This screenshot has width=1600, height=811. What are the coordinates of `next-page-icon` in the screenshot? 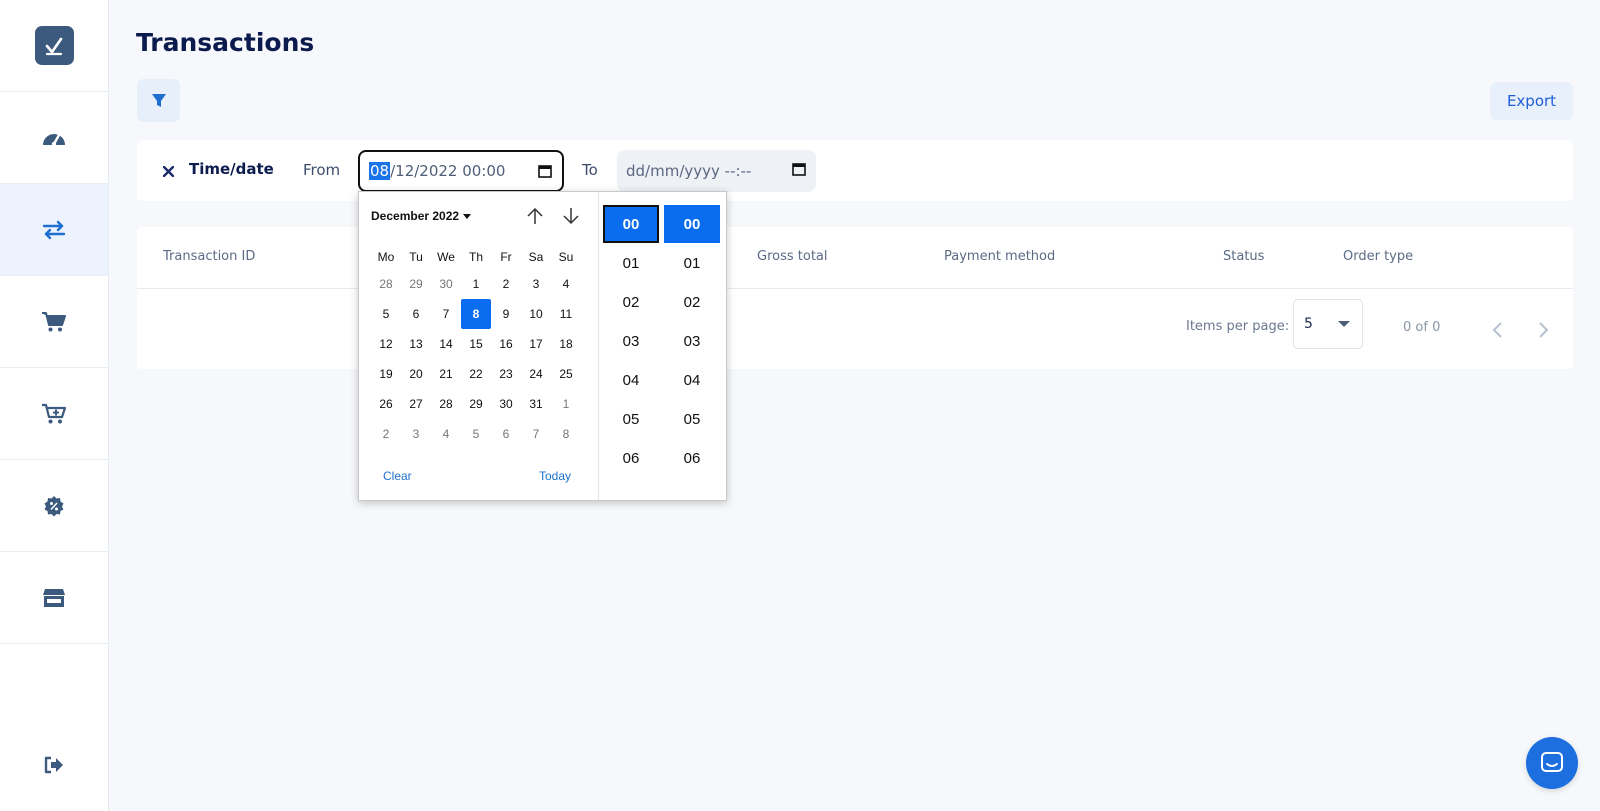 It's located at (1543, 330).